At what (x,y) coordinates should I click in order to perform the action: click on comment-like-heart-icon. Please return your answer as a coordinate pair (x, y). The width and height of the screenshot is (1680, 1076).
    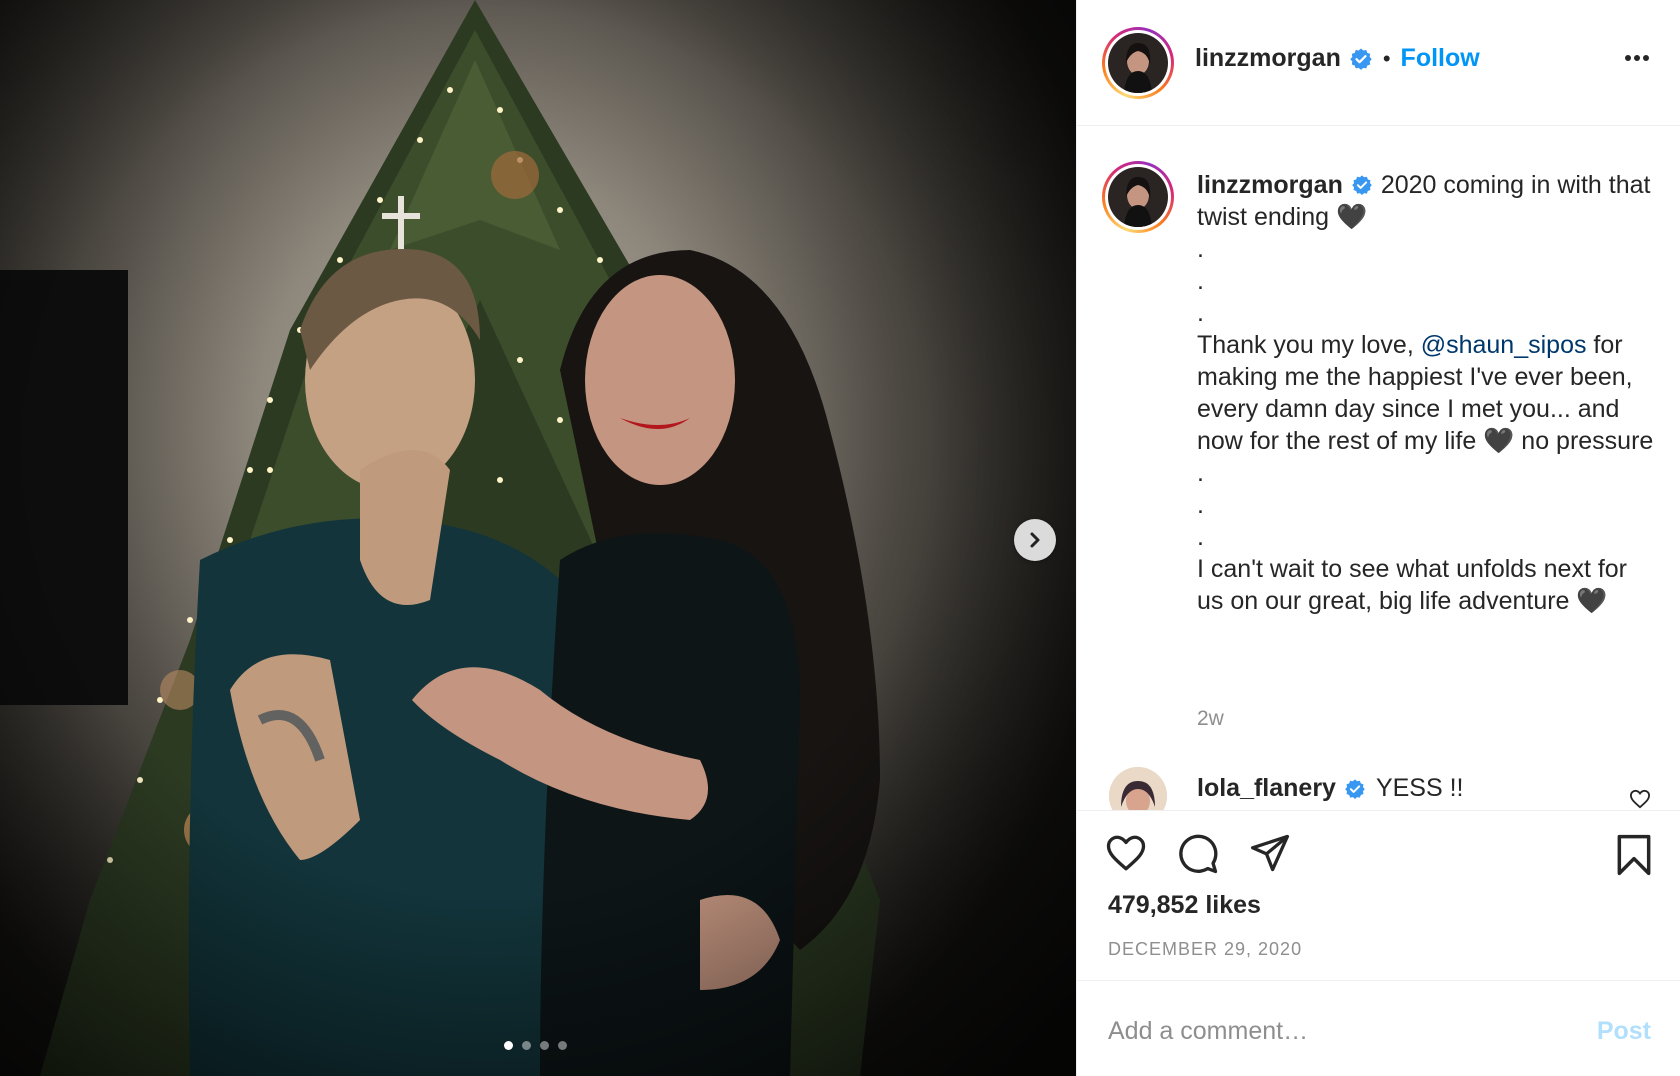
    Looking at the image, I should click on (1640, 799).